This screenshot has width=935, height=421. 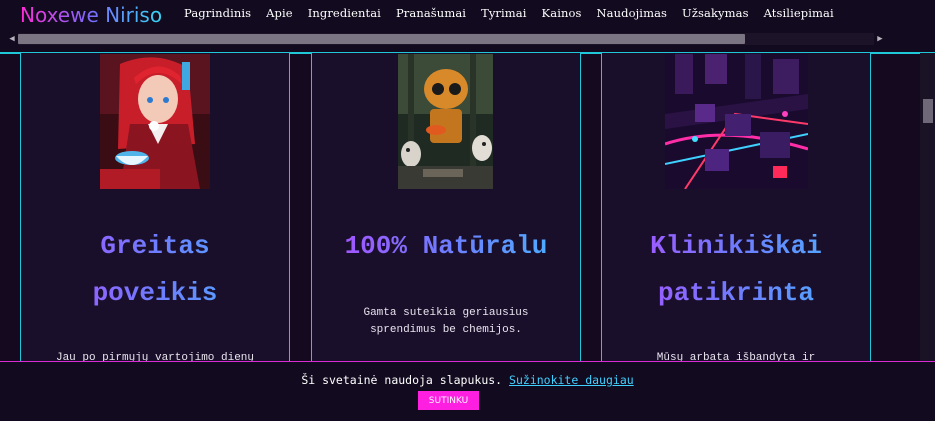 What do you see at coordinates (715, 13) in the screenshot?
I see `nav-item-uzsakymas: Užsakymas` at bounding box center [715, 13].